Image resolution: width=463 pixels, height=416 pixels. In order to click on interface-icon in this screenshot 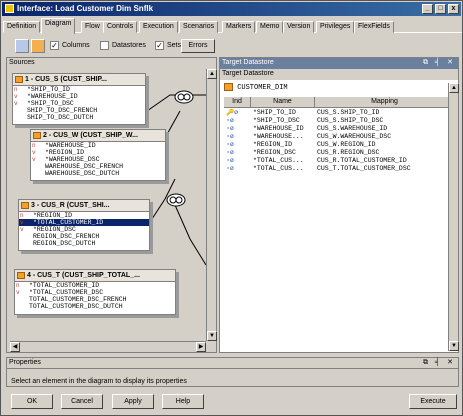, I will do `click(9, 8)`.